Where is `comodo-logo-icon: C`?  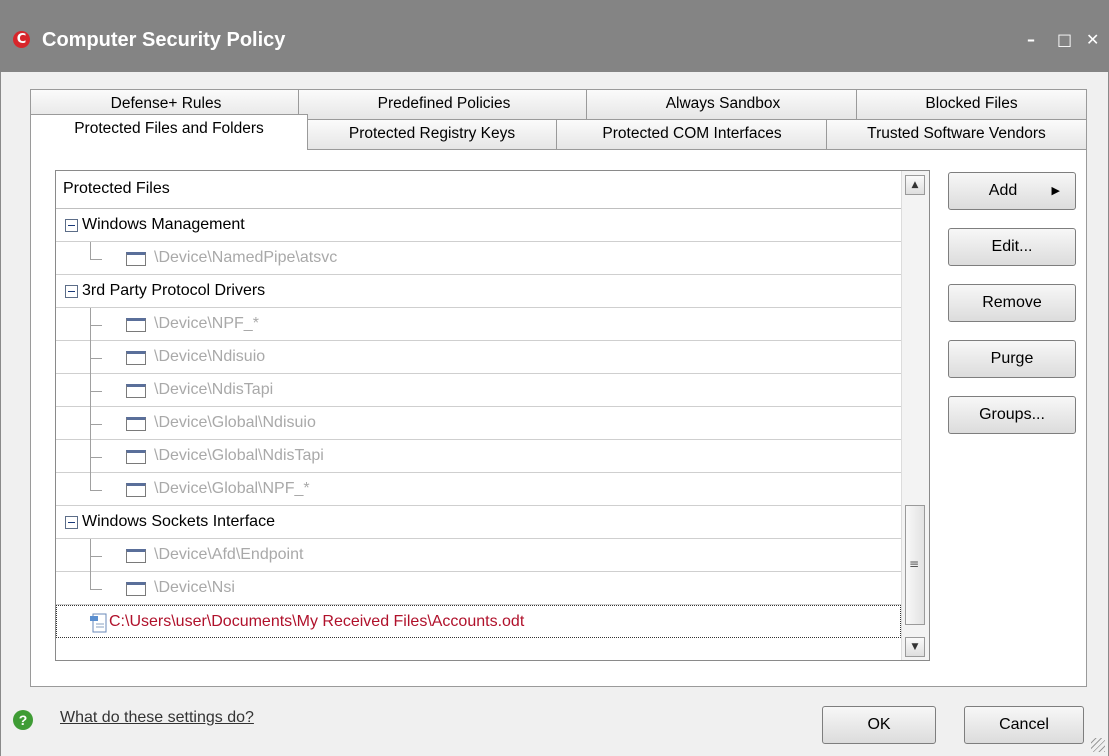
comodo-logo-icon: C is located at coordinates (21, 39).